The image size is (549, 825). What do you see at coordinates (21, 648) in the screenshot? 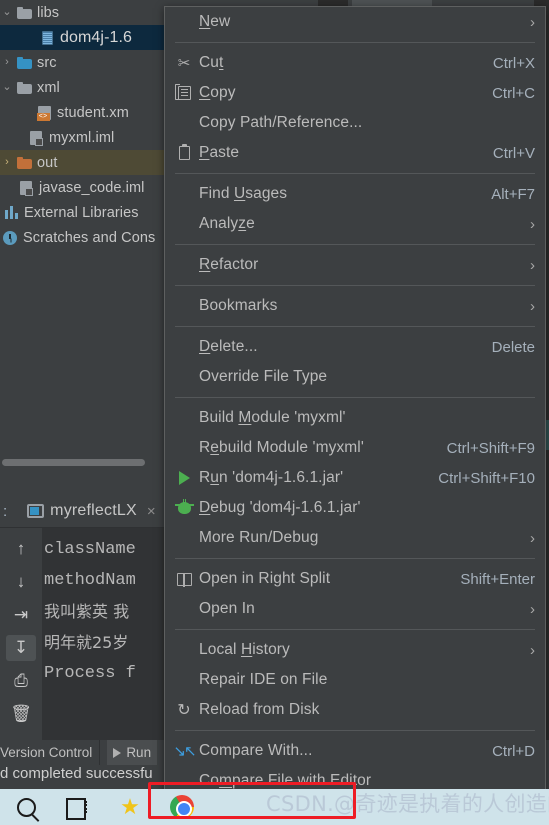
I see `scroll-to-end-button: ↧` at bounding box center [21, 648].